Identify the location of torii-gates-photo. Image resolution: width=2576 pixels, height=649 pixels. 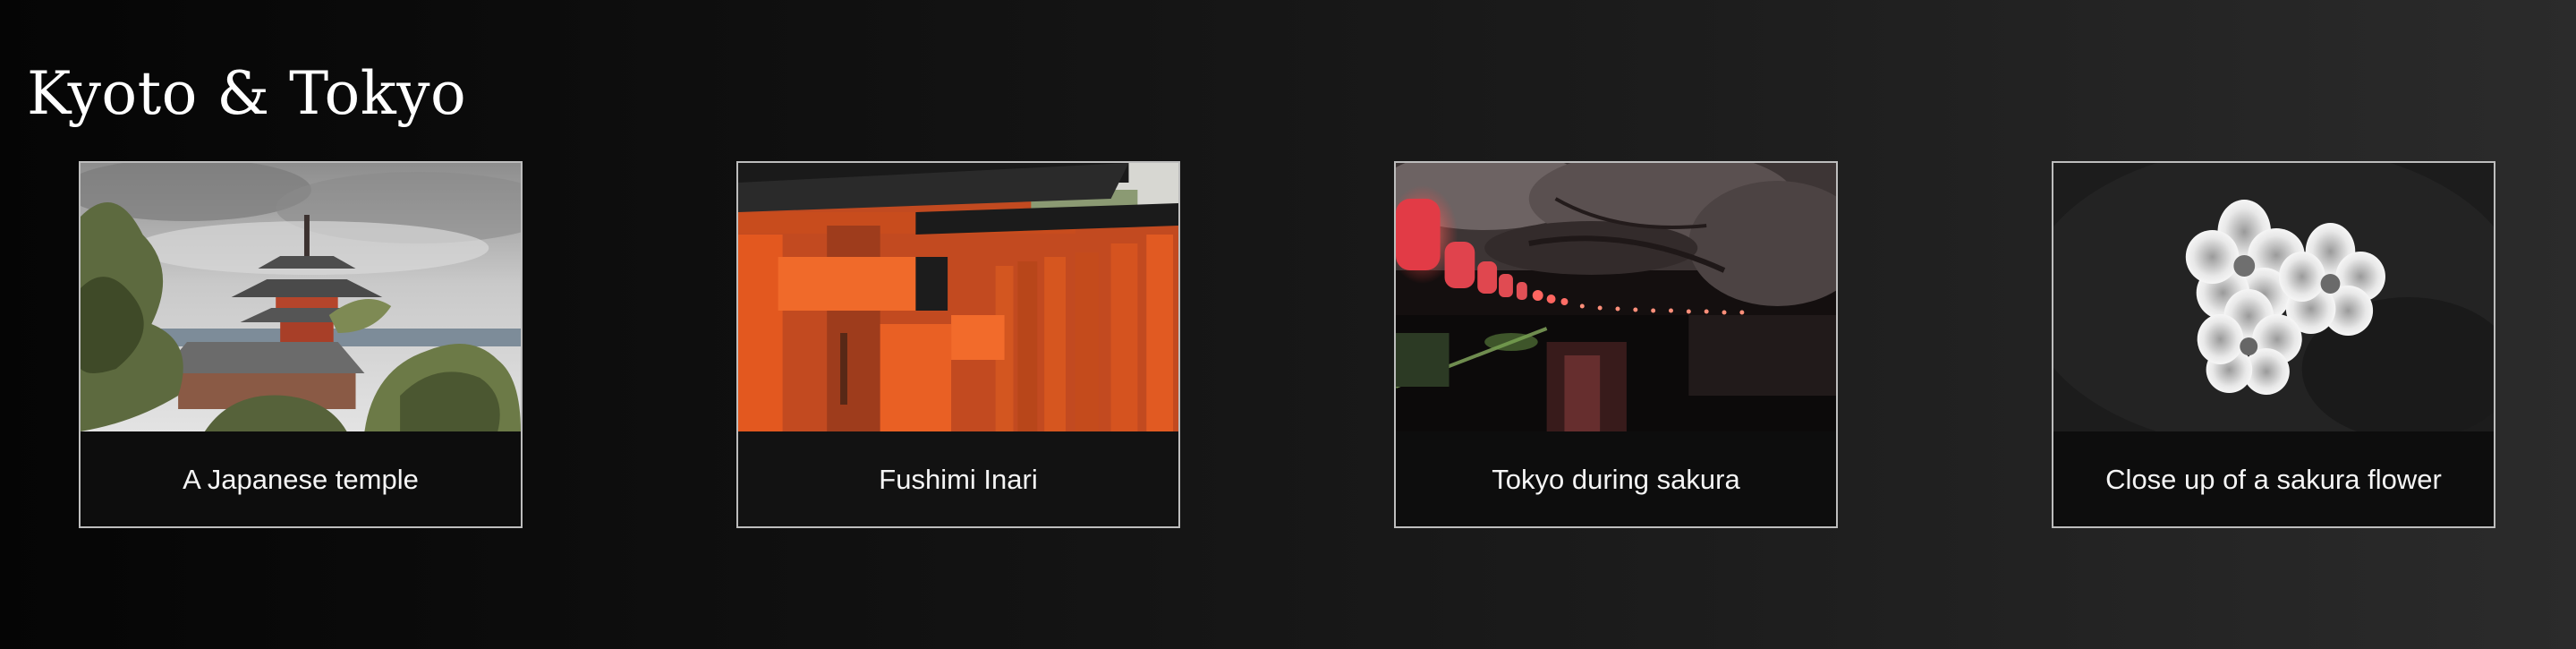
(958, 297).